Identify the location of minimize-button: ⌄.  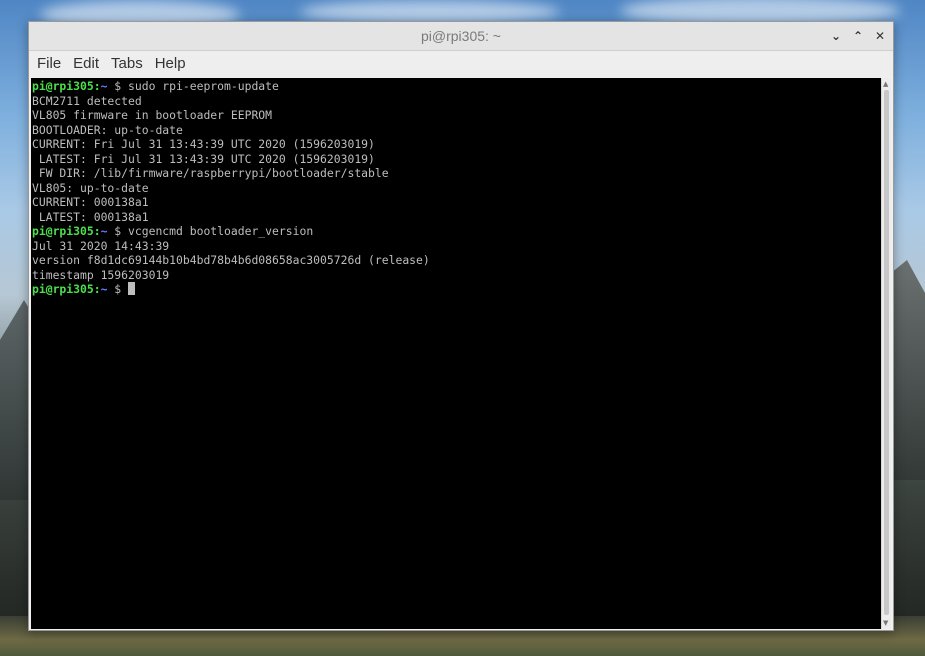
(836, 36).